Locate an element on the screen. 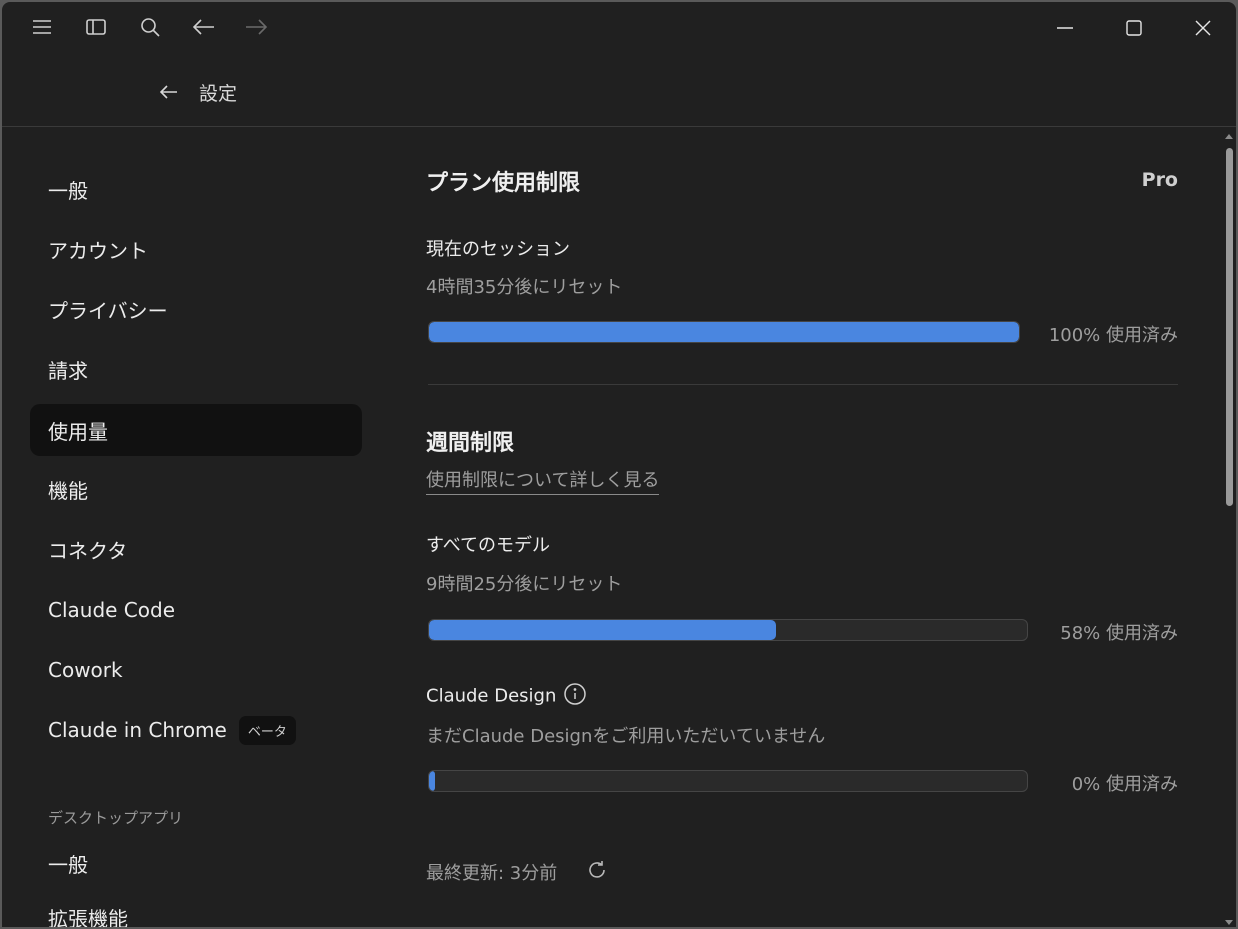 This screenshot has height=929, width=1238. search-icon is located at coordinates (150, 27).